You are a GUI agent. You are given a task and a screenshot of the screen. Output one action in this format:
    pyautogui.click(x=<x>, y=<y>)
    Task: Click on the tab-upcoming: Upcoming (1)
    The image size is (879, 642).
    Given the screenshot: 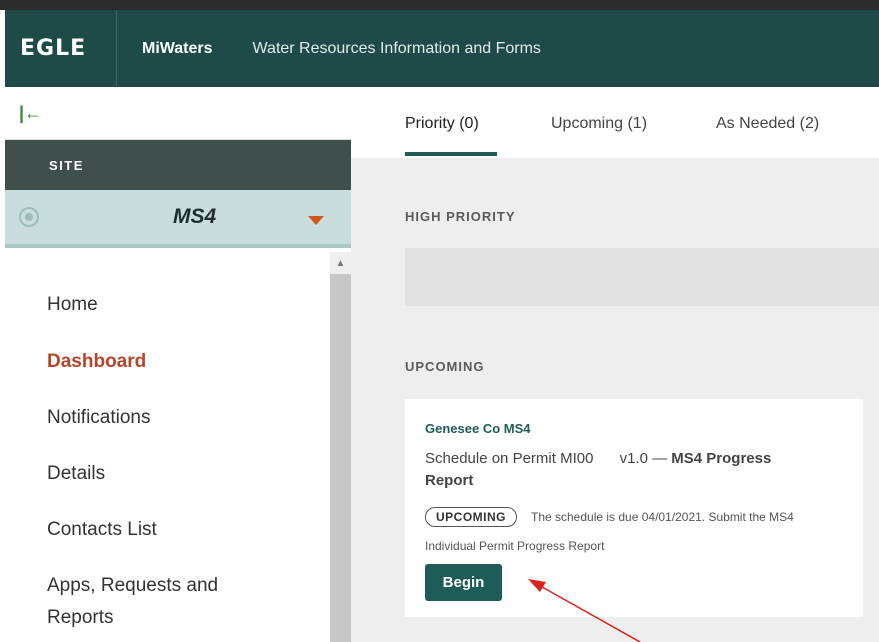 What is the action you would take?
    pyautogui.click(x=599, y=124)
    